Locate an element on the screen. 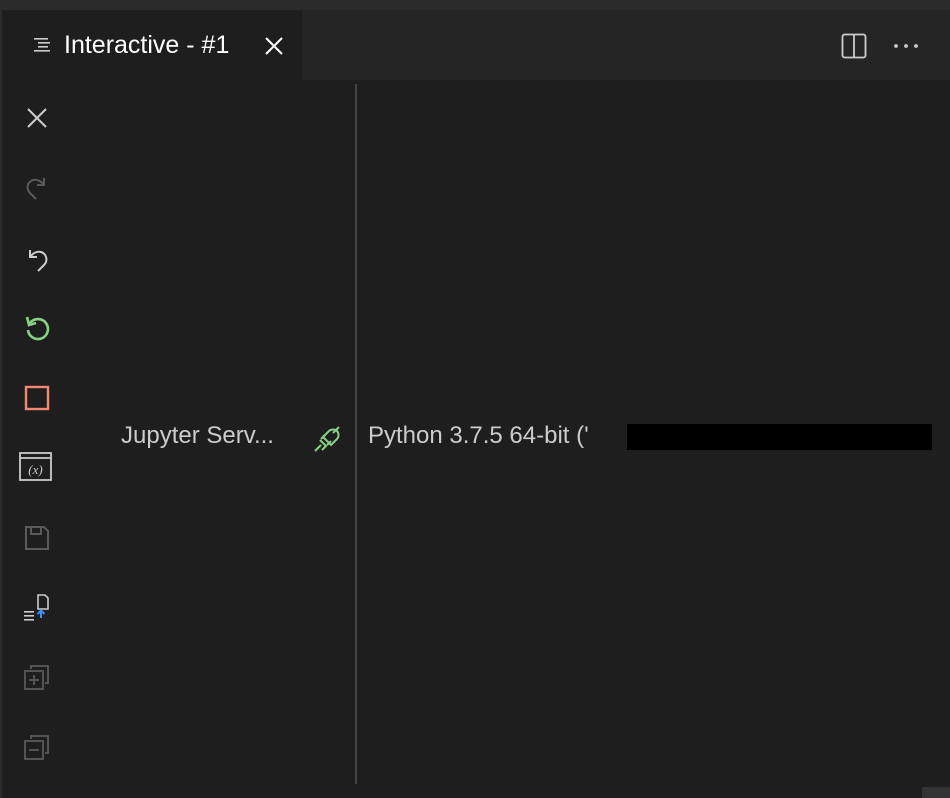 This screenshot has height=798, width=950. title-strip is located at coordinates (475, 5).